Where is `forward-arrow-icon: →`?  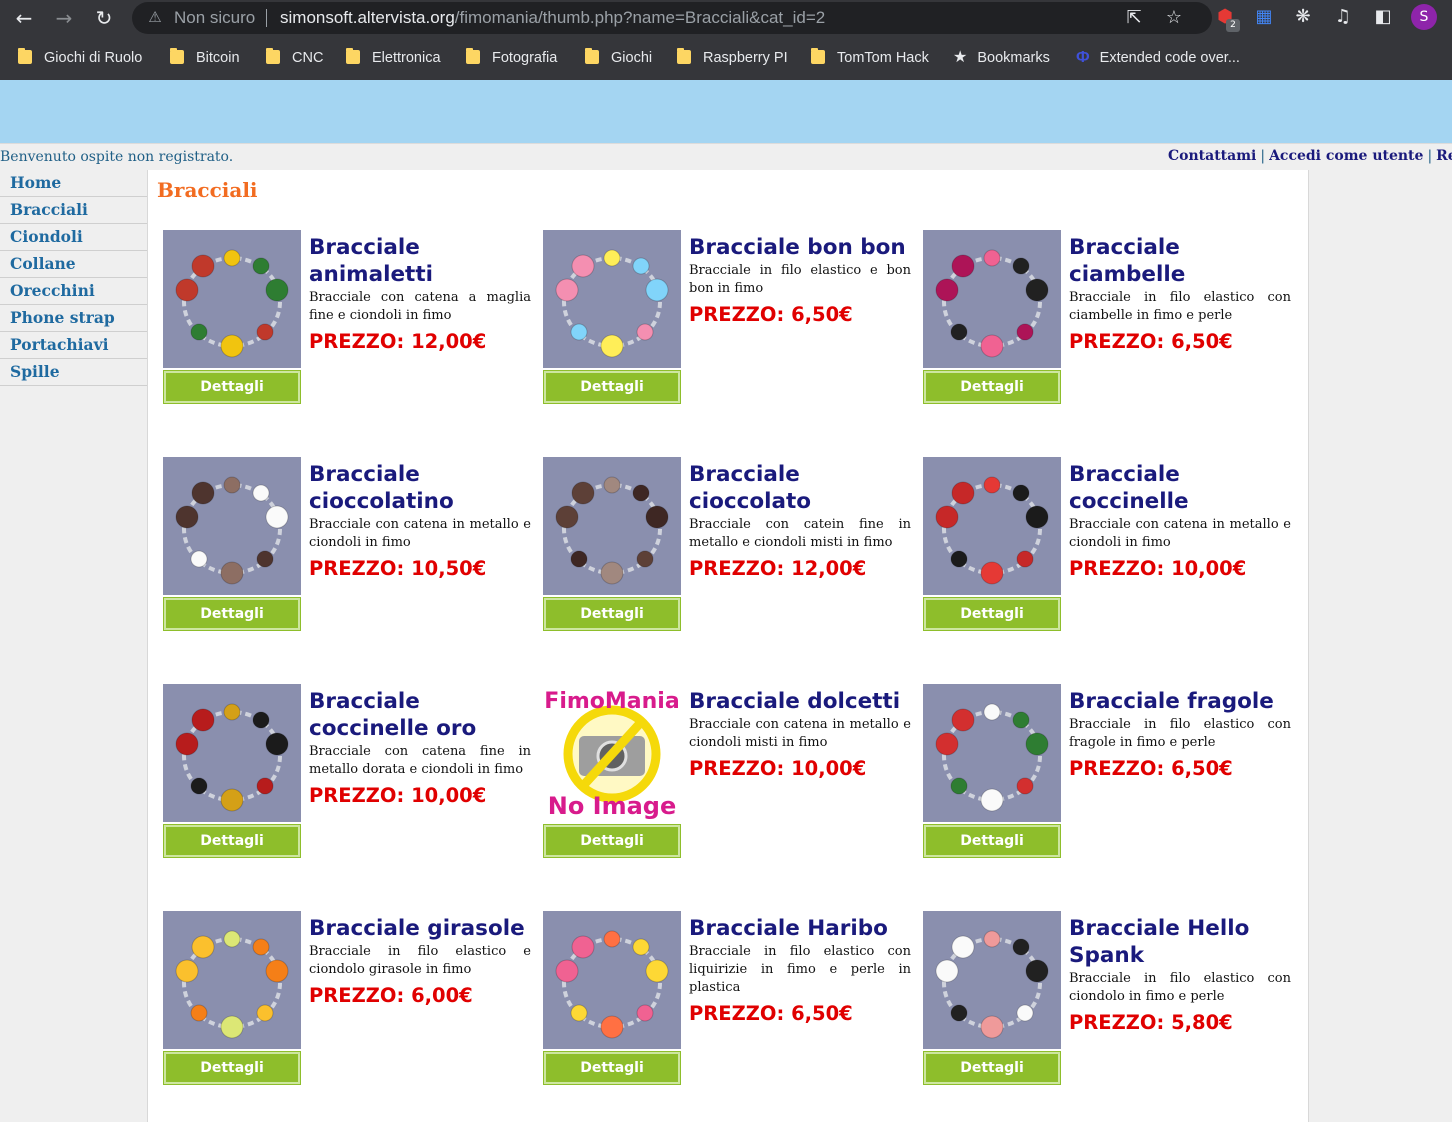 forward-arrow-icon: → is located at coordinates (64, 18).